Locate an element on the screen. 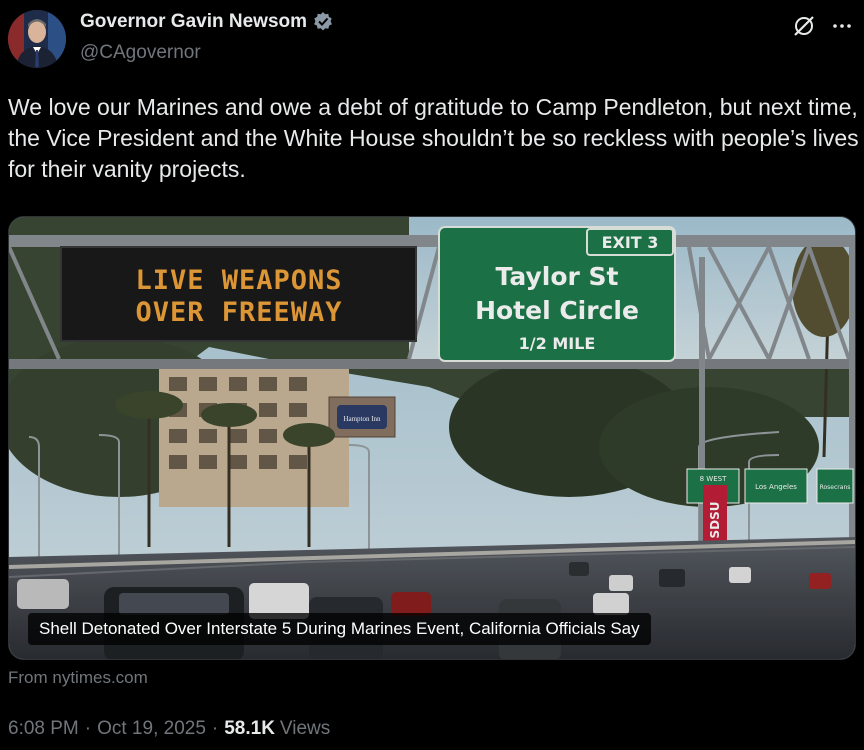 Image resolution: width=864 pixels, height=750 pixels. grok-icon is located at coordinates (804, 26).